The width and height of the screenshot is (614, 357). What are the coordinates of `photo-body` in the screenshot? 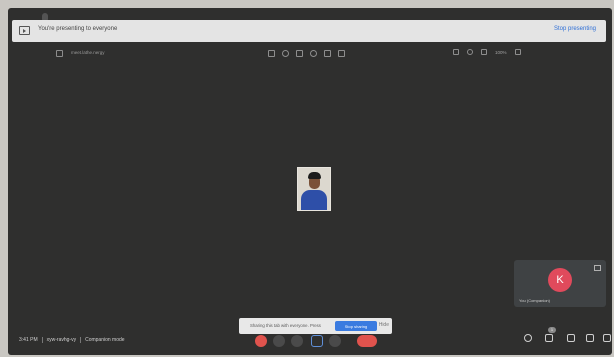 It's located at (314, 200).